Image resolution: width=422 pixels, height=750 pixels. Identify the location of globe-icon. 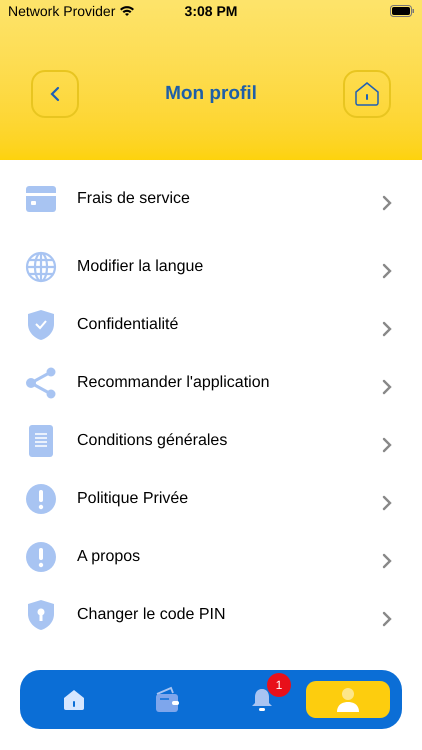
(41, 267).